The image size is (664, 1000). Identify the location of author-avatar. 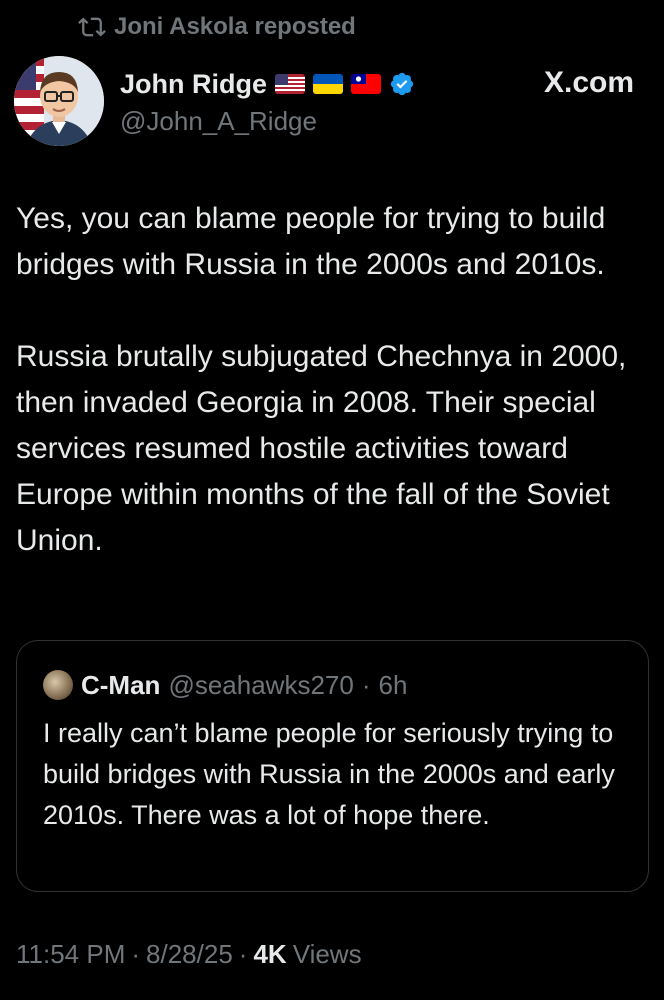
(59, 101).